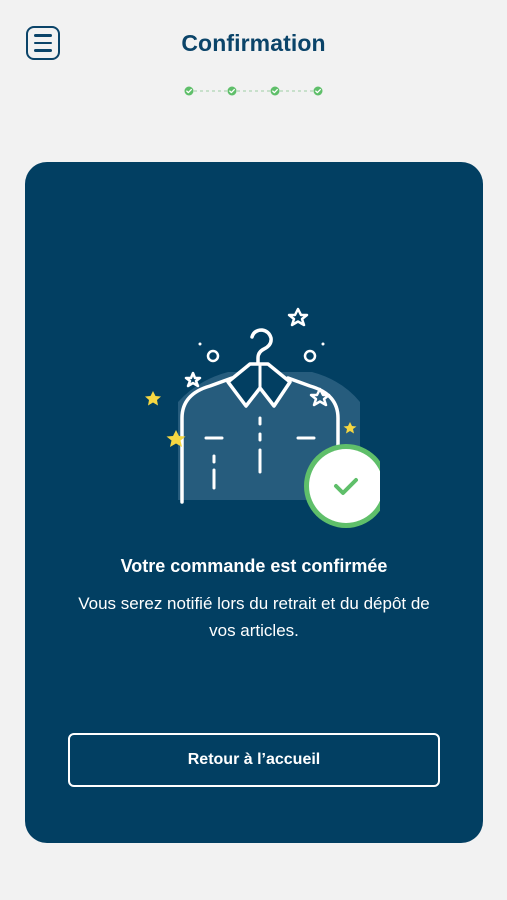  I want to click on step-4-check-icon, so click(318, 91).